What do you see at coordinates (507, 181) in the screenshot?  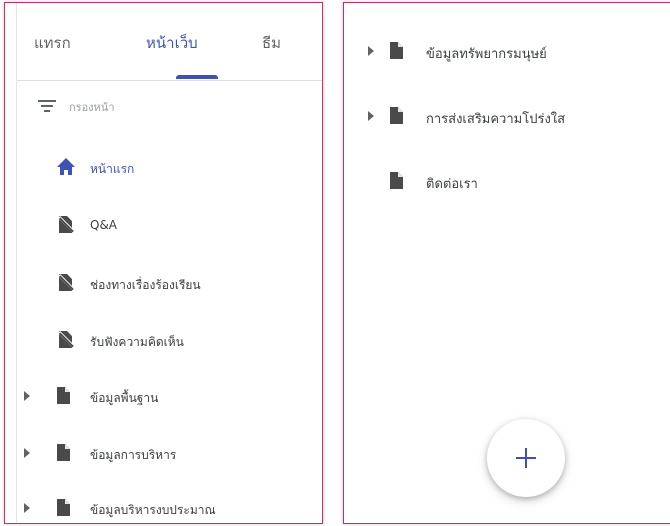 I see `page-item-contact: ติดต่อเรา` at bounding box center [507, 181].